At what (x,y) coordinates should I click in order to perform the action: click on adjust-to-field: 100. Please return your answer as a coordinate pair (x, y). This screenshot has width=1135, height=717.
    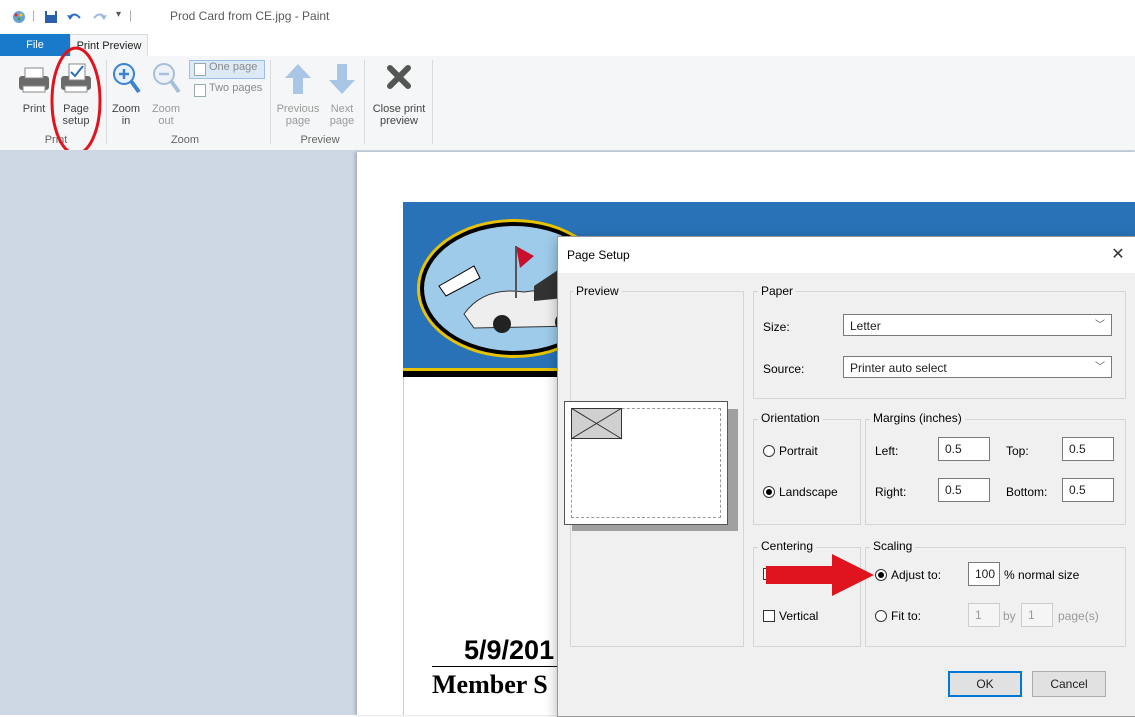
    Looking at the image, I should click on (984, 574).